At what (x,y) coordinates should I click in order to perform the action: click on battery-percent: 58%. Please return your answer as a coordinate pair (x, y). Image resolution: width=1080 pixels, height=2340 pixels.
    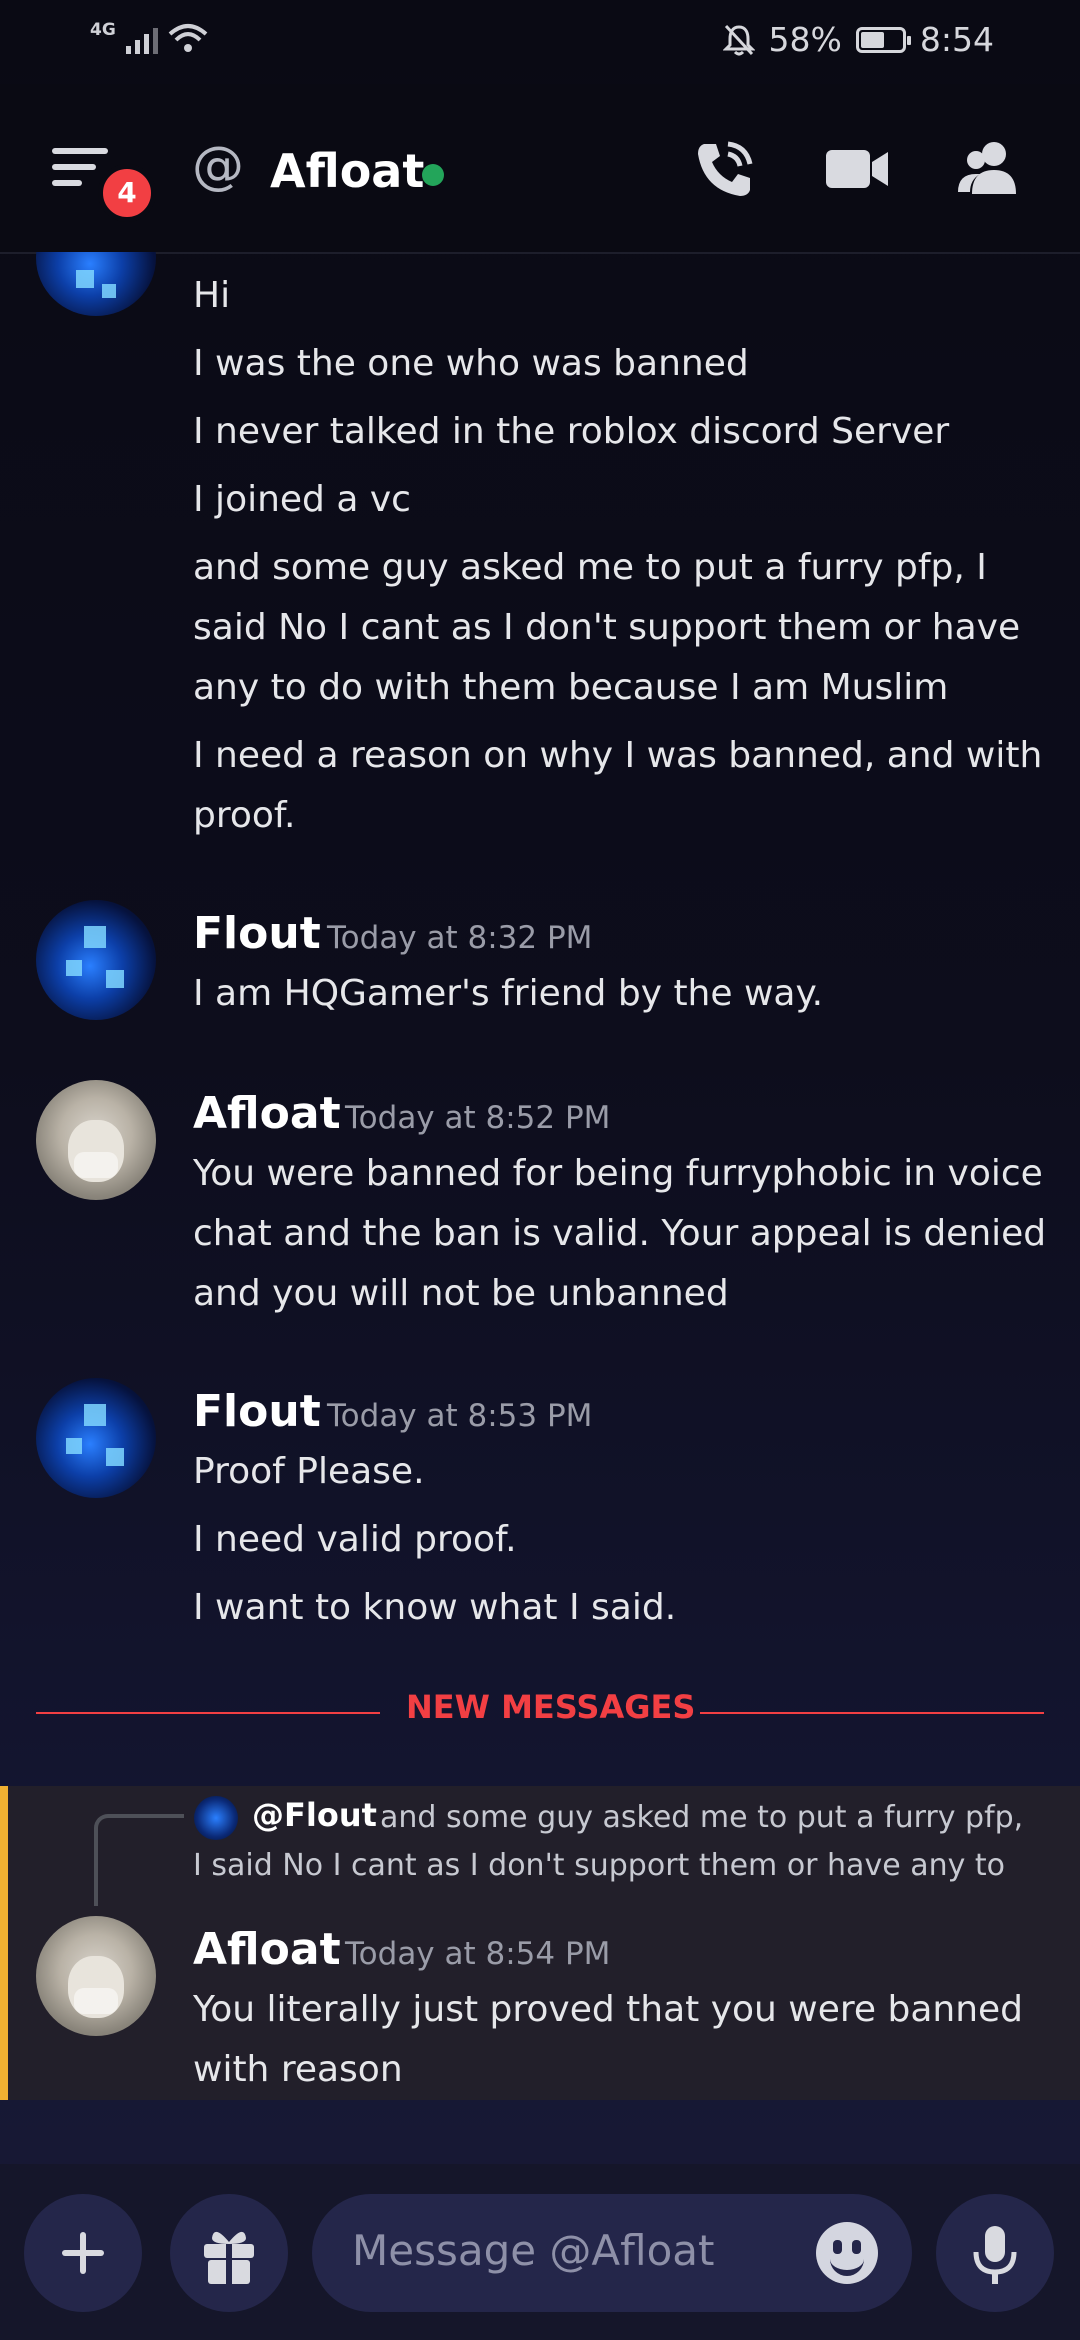
    Looking at the image, I should click on (805, 39).